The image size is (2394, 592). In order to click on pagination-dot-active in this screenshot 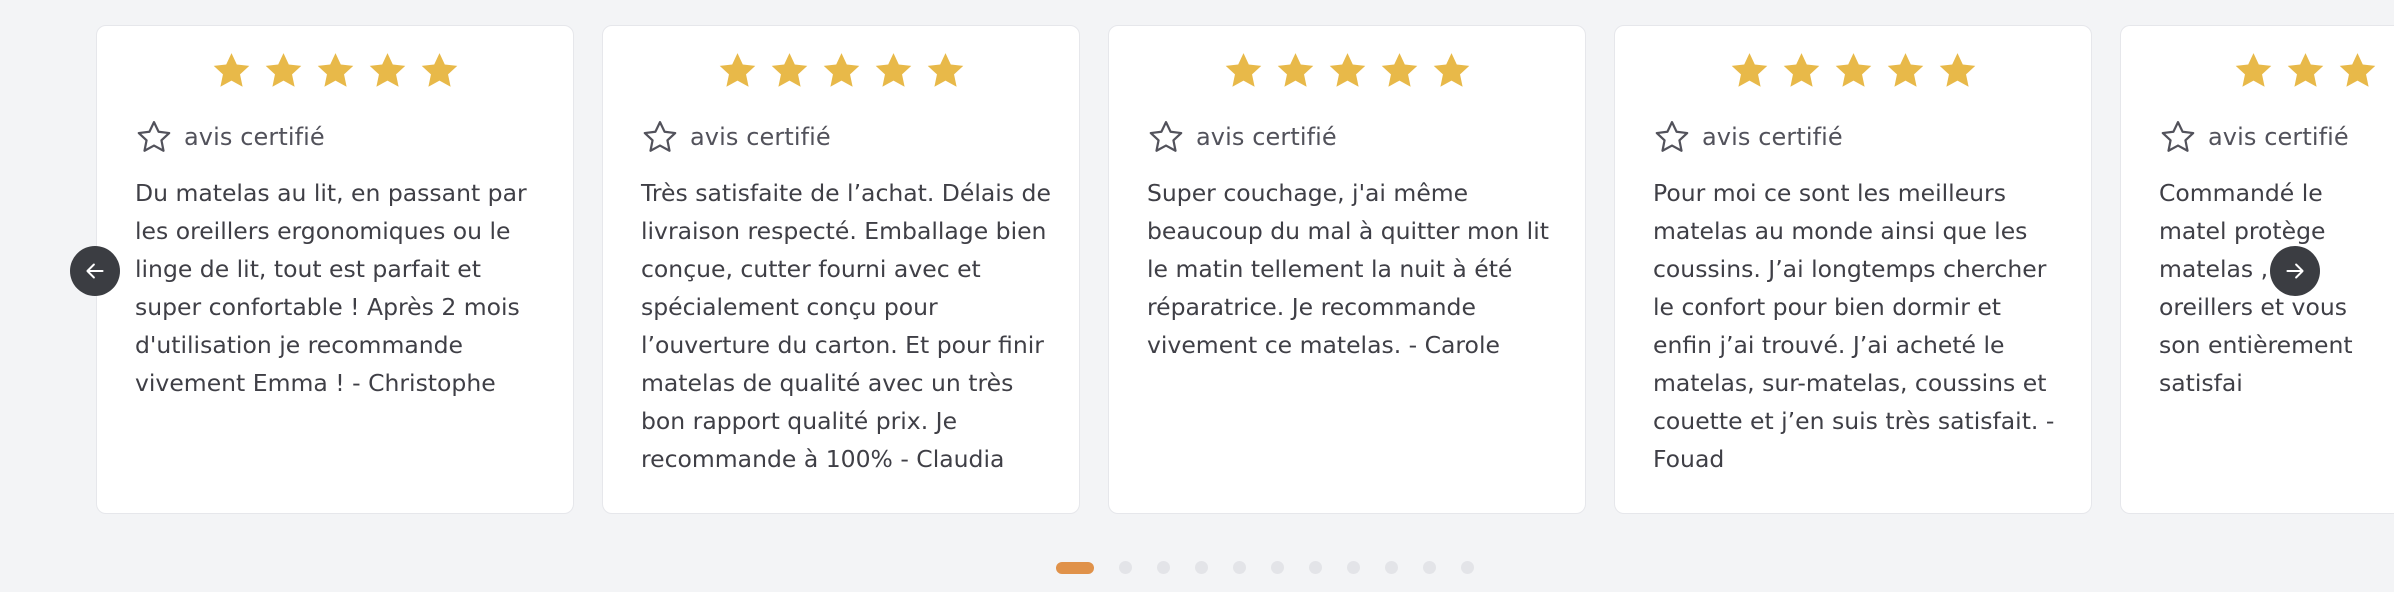, I will do `click(1075, 567)`.